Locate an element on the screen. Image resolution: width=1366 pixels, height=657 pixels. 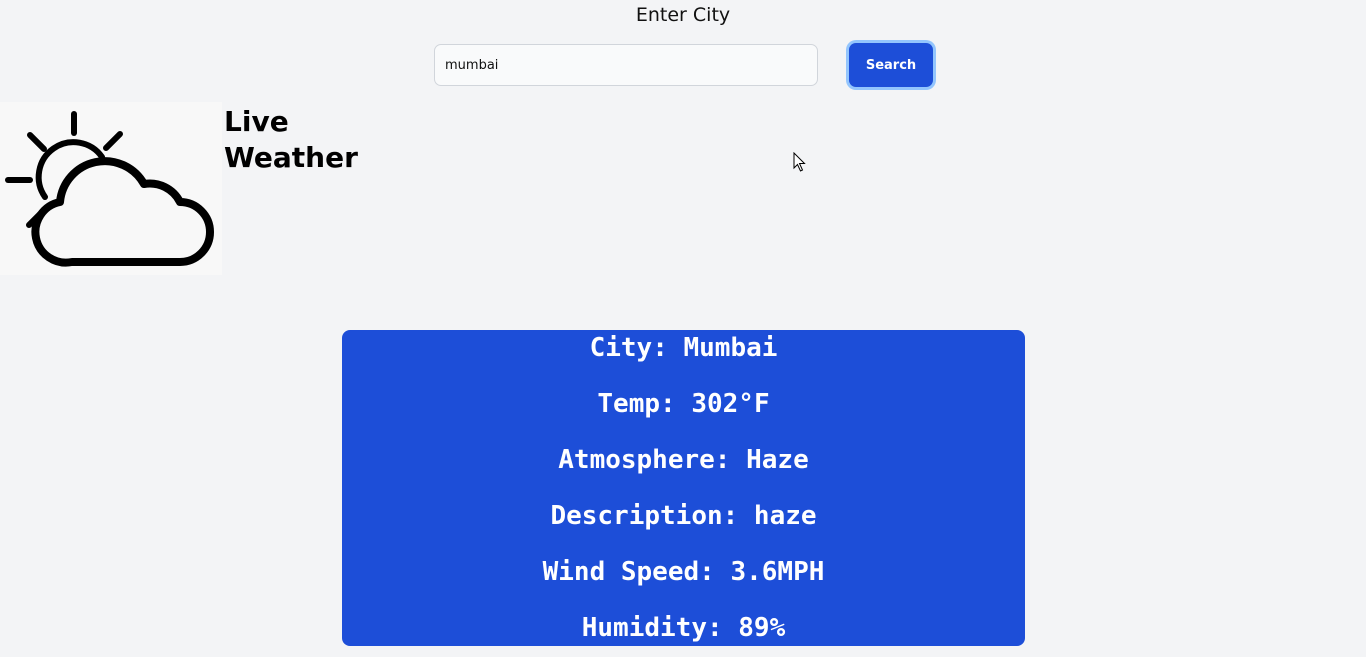
sun-cloud-icon is located at coordinates (109, 189).